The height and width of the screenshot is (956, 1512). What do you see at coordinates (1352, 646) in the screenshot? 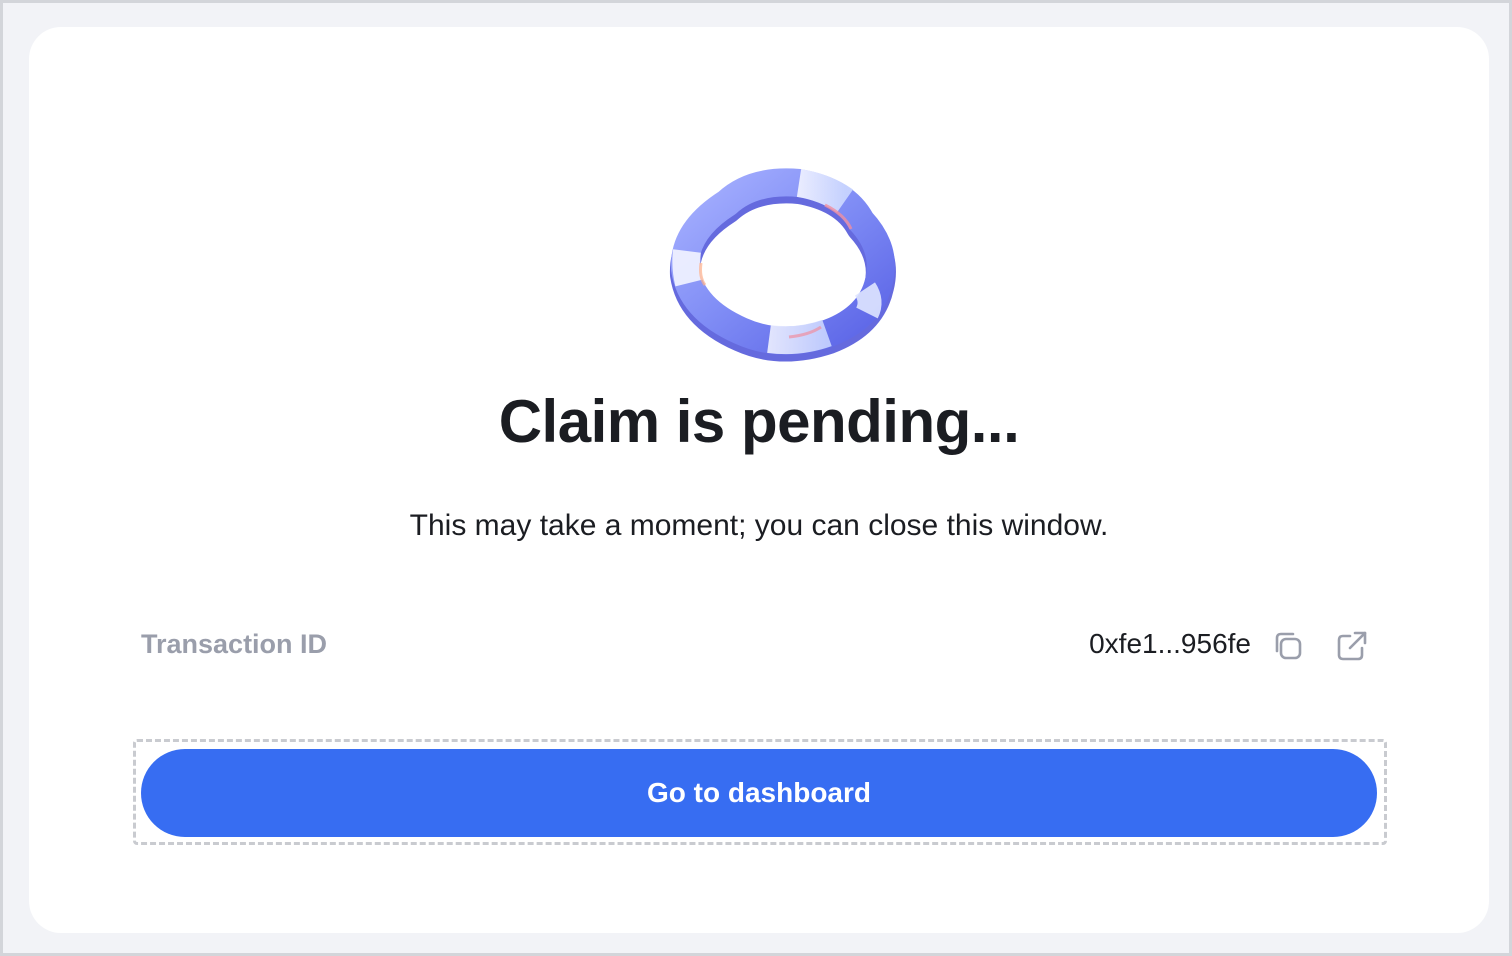
I see `external-link-icon` at bounding box center [1352, 646].